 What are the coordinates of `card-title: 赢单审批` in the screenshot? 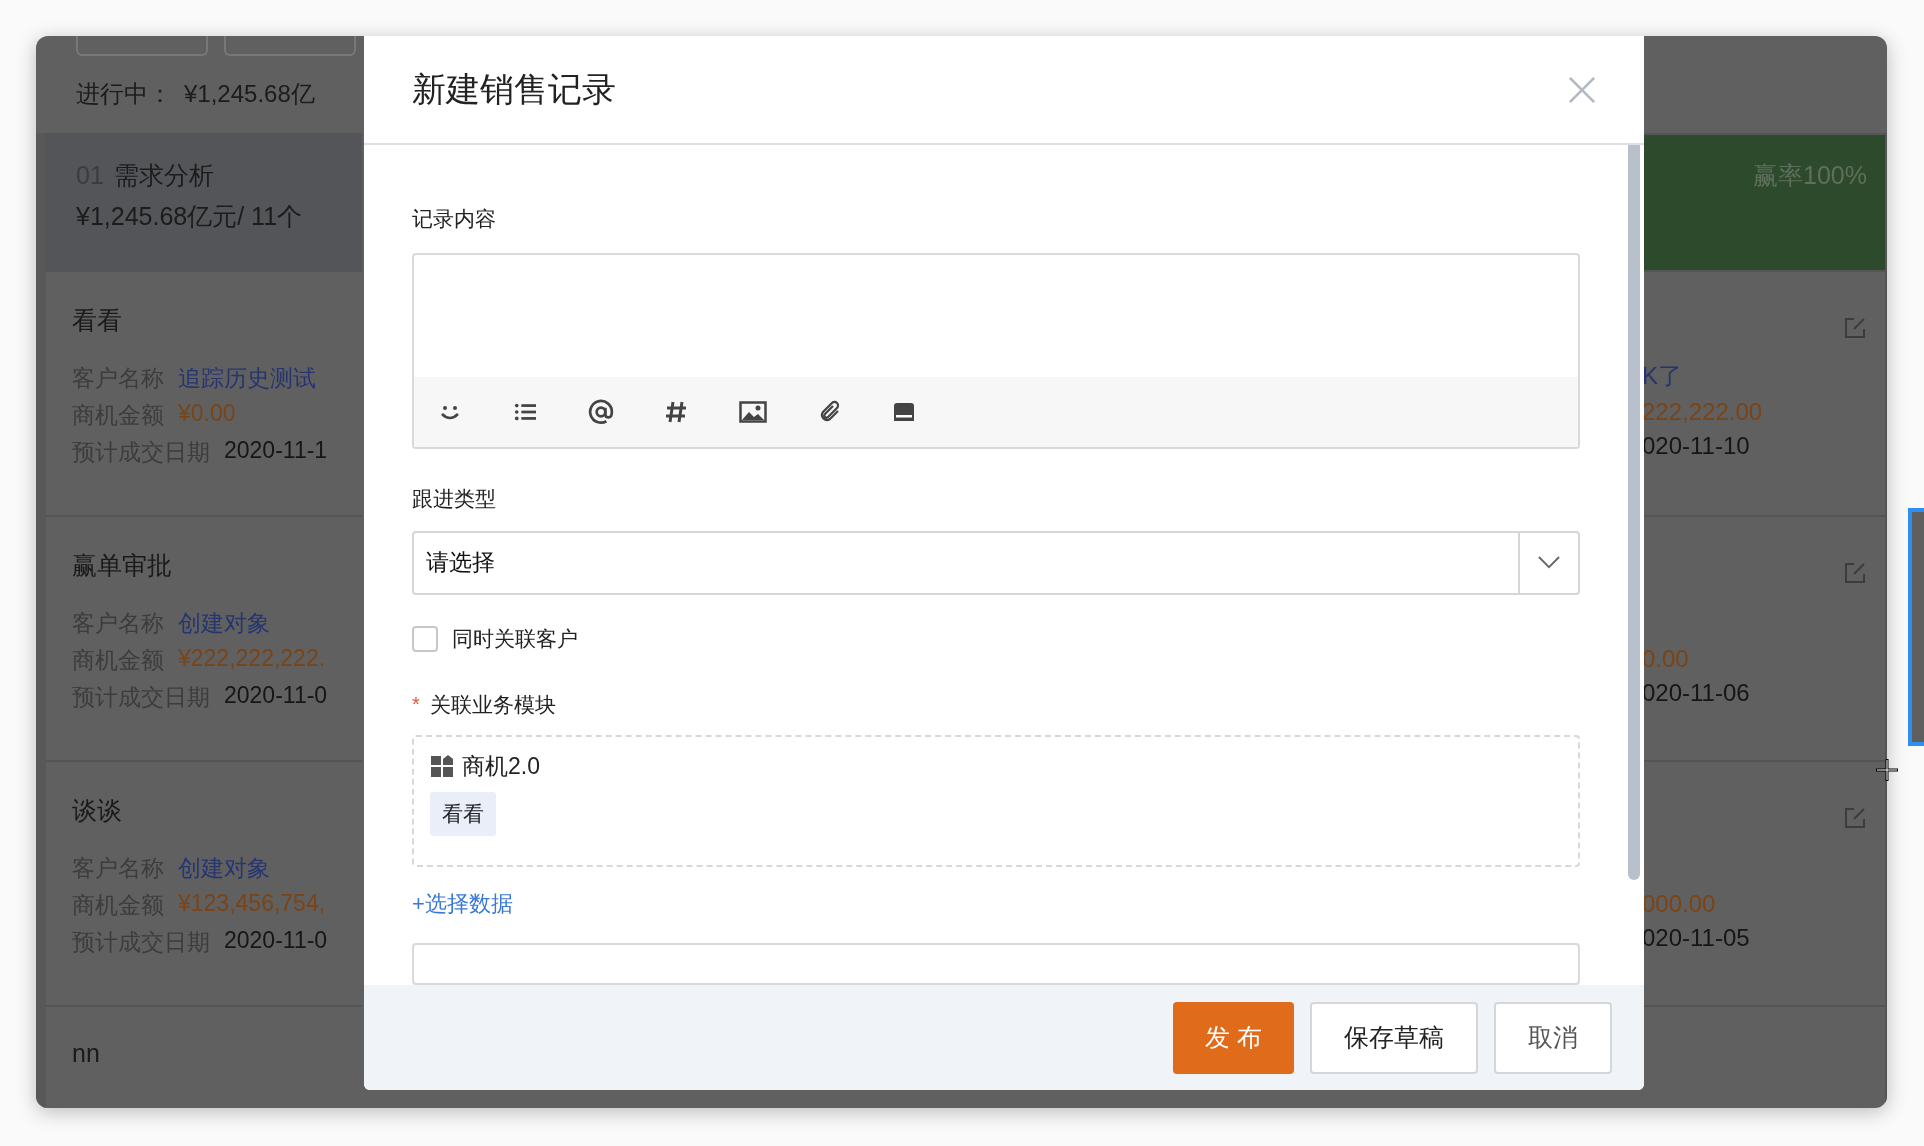 It's located at (204, 565).